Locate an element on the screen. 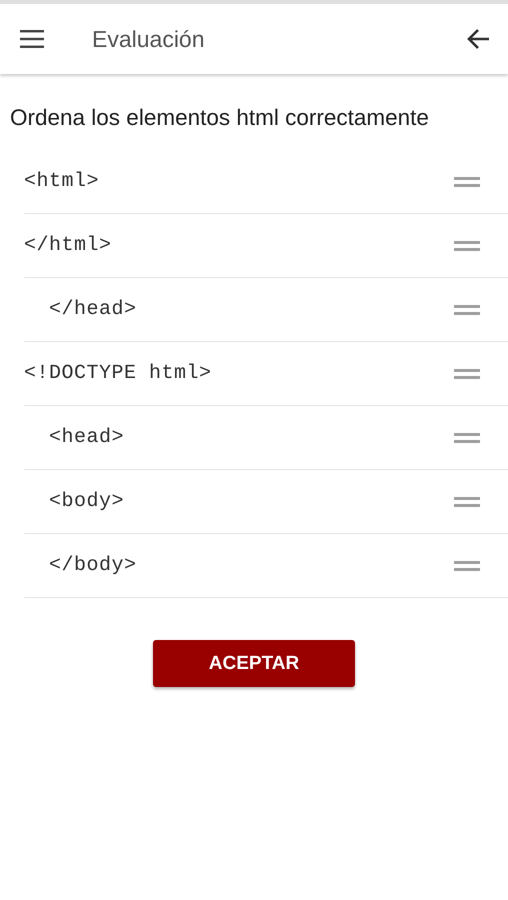 The width and height of the screenshot is (508, 900). accept-button: ACEPTAR is located at coordinates (254, 663).